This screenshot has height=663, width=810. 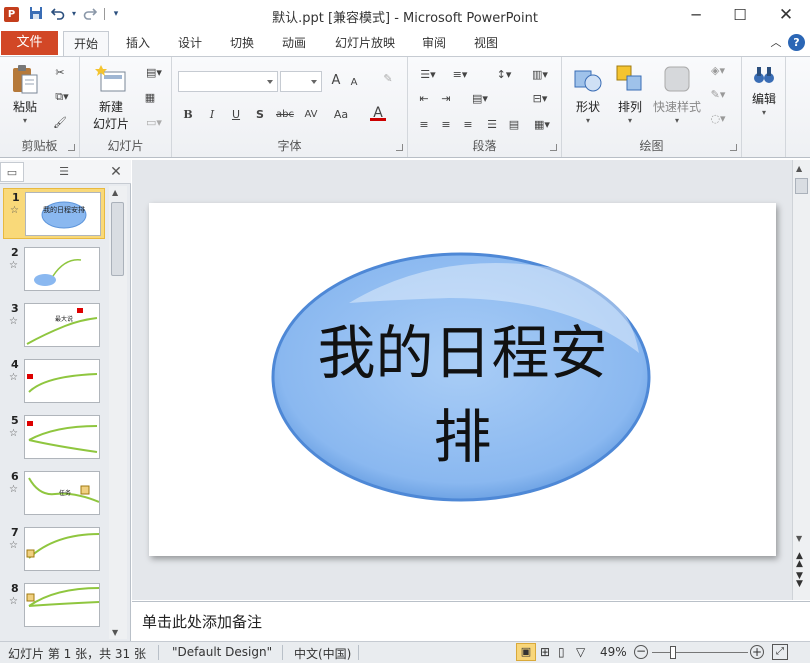 What do you see at coordinates (641, 652) in the screenshot?
I see `zoom-out-icon: −` at bounding box center [641, 652].